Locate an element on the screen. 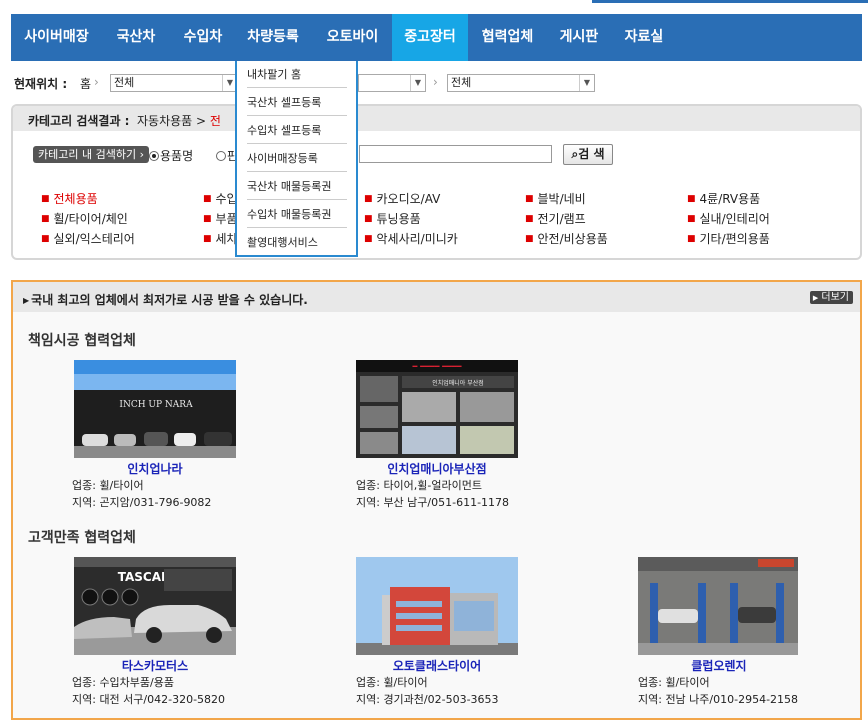 This screenshot has height=728, width=868. category-title: 카테고리 검색결과 : is located at coordinates (79, 121).